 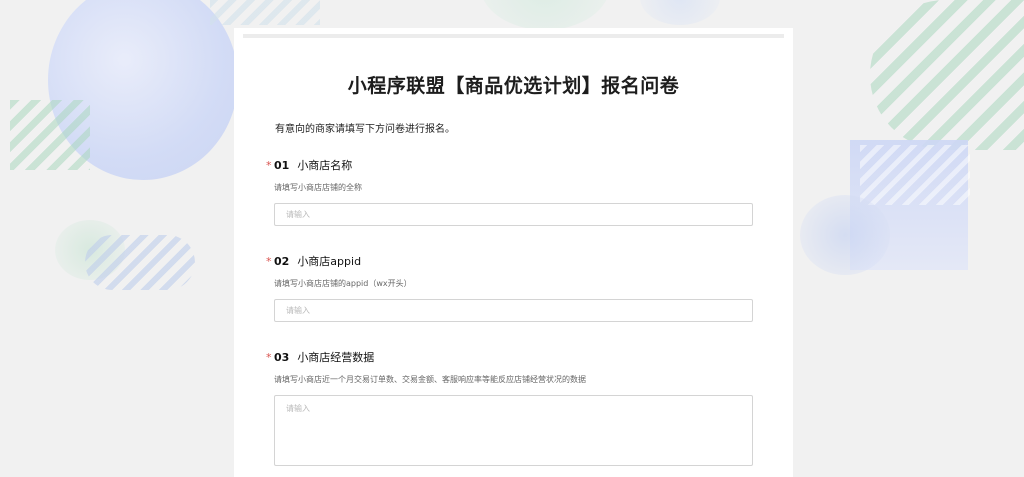 I want to click on question-title: 小商店appid, so click(x=329, y=261).